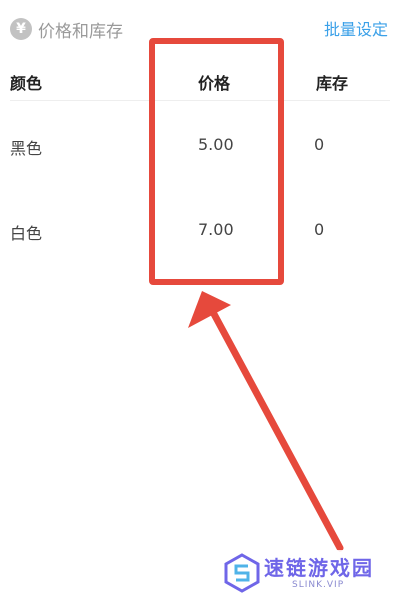 Image resolution: width=400 pixels, height=599 pixels. What do you see at coordinates (319, 568) in the screenshot?
I see `watermark-brand: 速链游戏园` at bounding box center [319, 568].